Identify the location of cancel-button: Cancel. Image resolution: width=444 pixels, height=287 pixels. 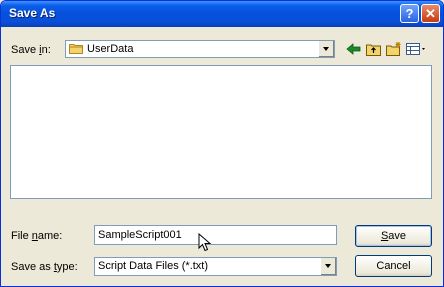
(393, 266).